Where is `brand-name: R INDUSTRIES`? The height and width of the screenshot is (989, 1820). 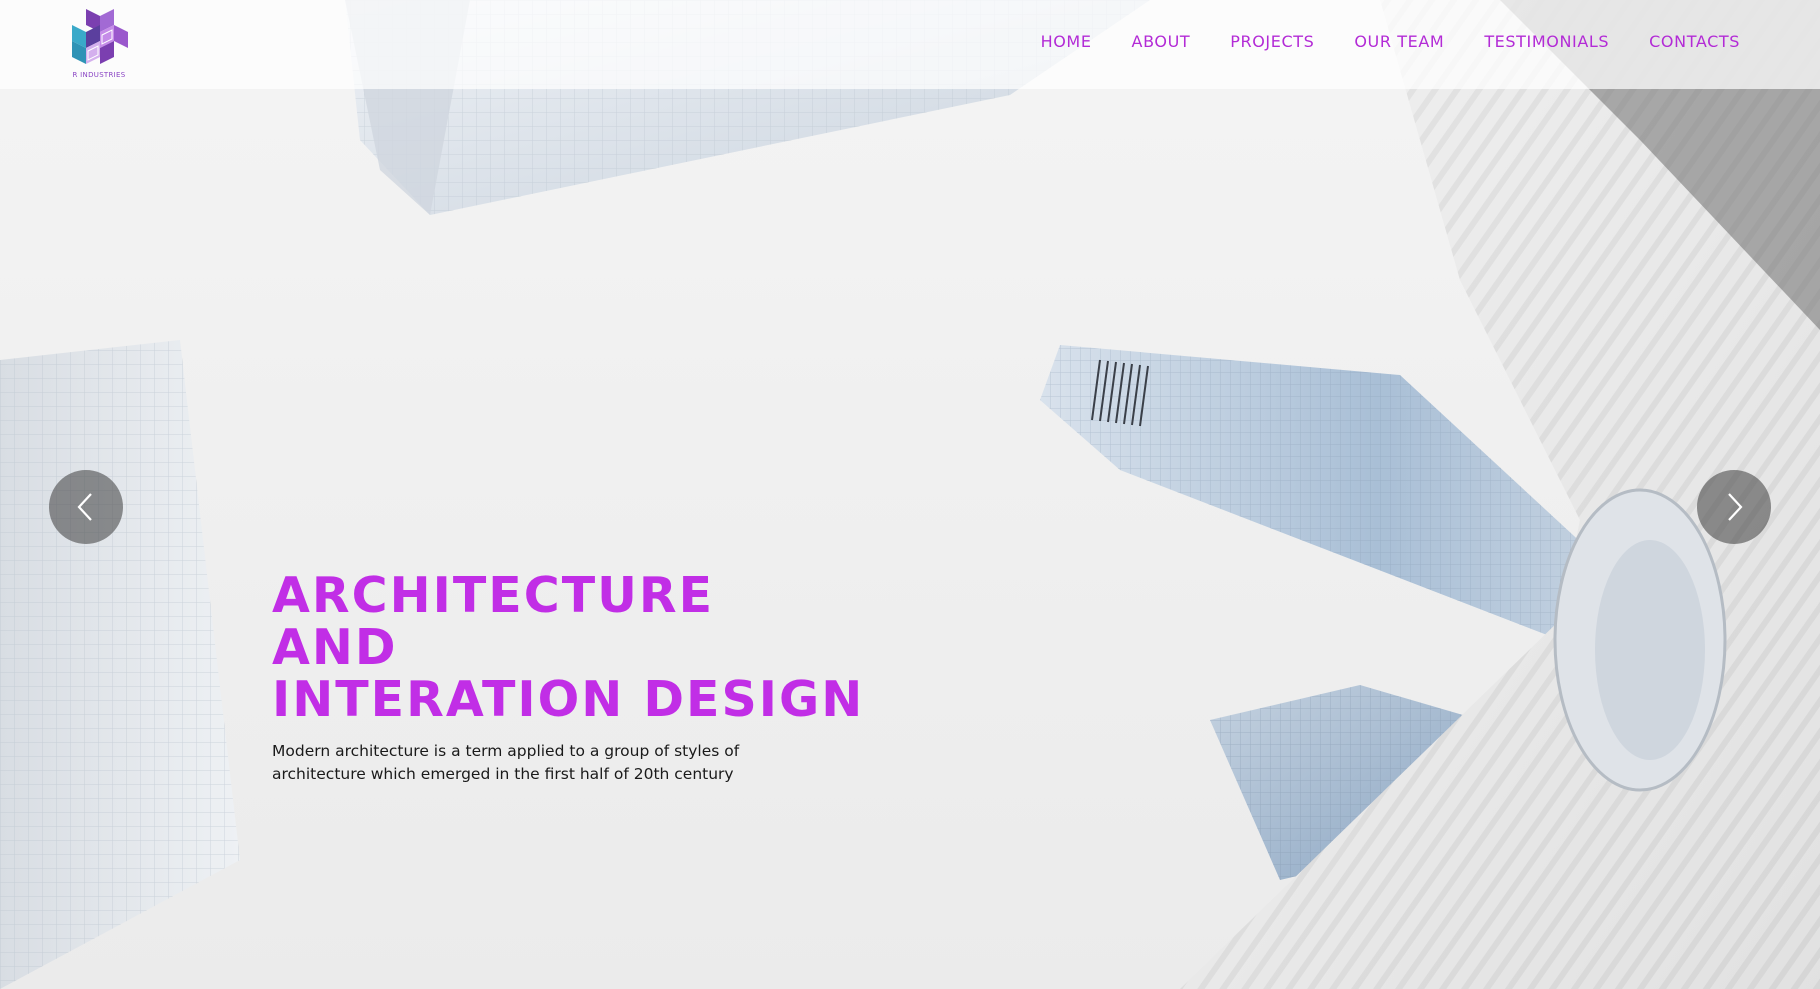 brand-name: R INDUSTRIES is located at coordinates (99, 75).